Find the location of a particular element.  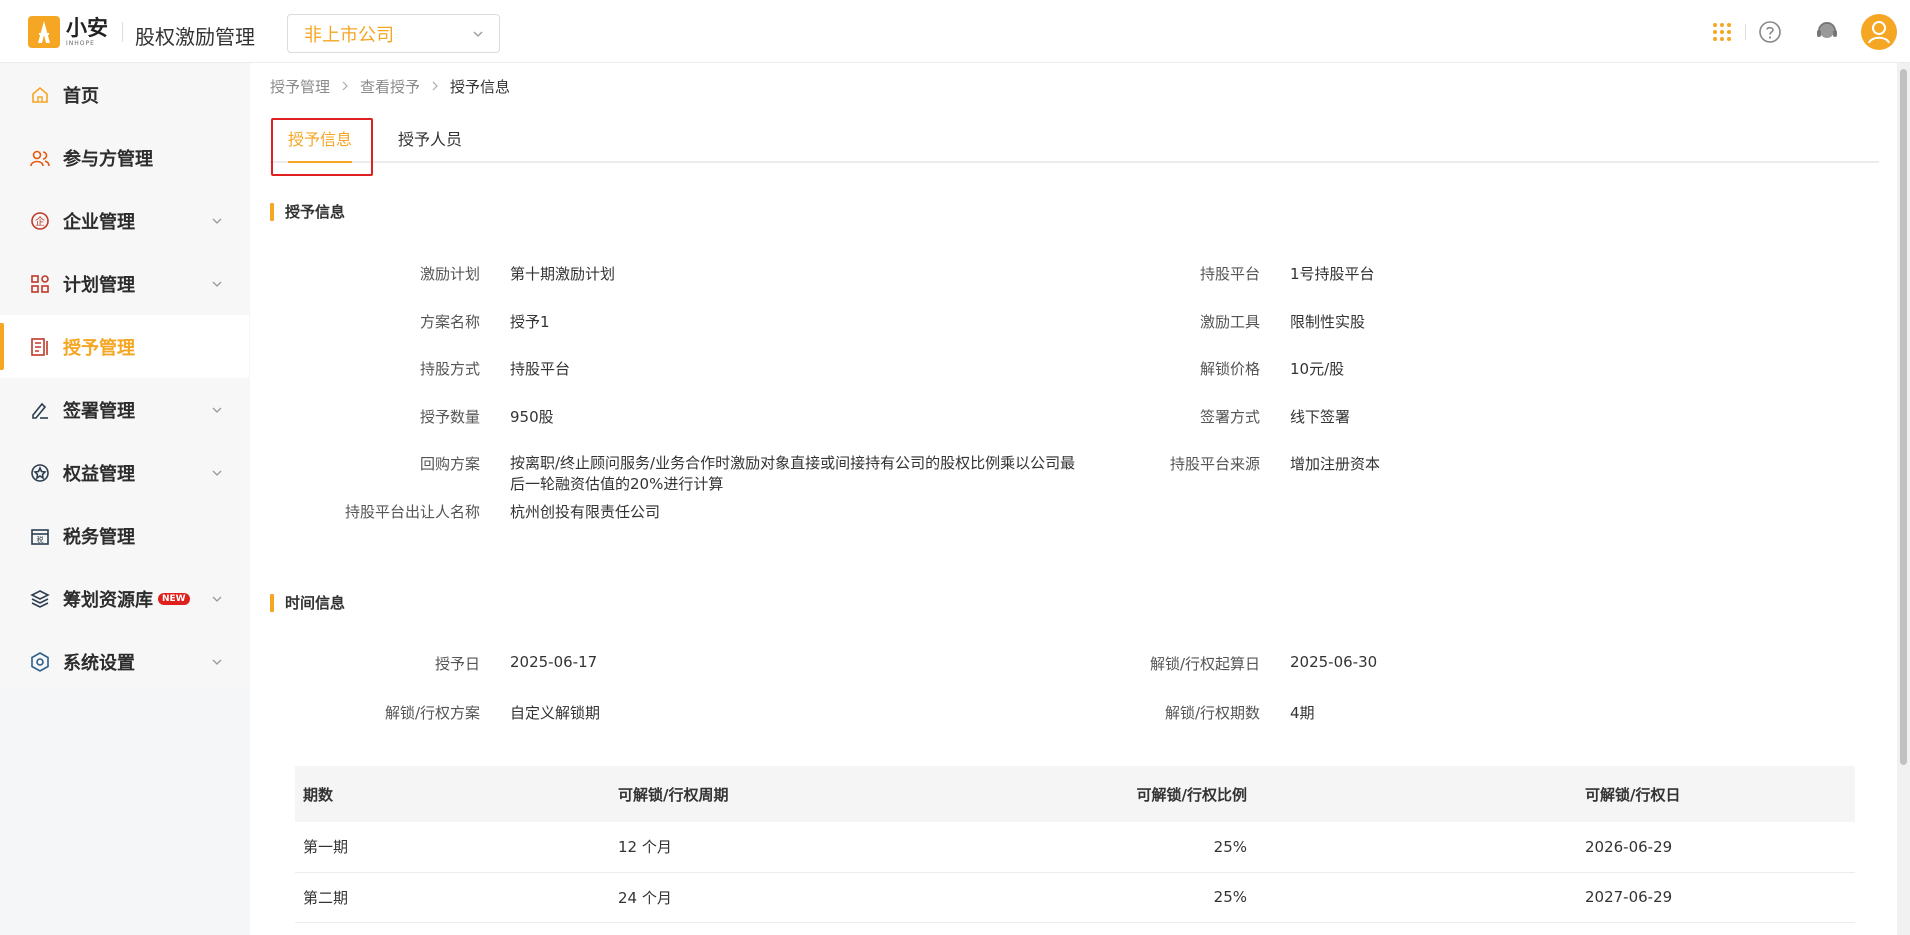

table-cell: 24 个月 is located at coordinates (777, 897).